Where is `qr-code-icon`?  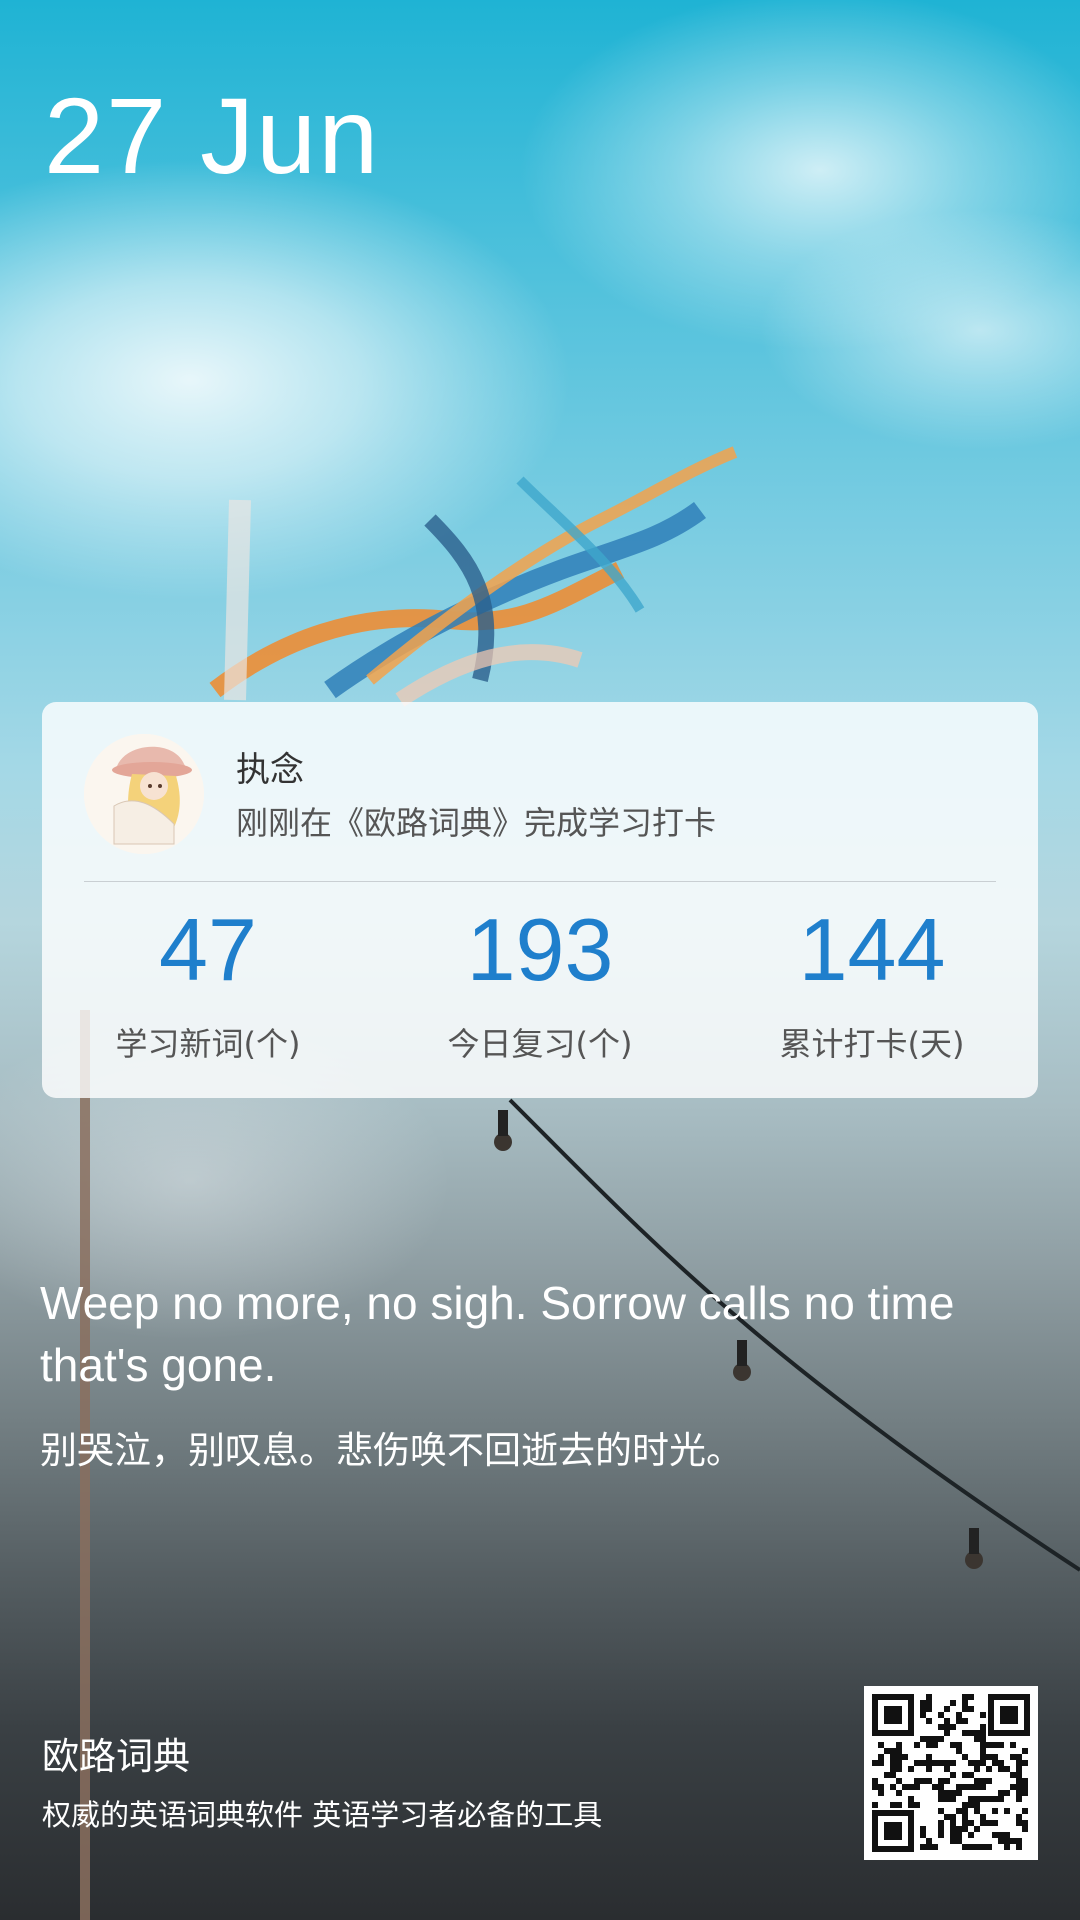
qr-code-icon is located at coordinates (951, 1773).